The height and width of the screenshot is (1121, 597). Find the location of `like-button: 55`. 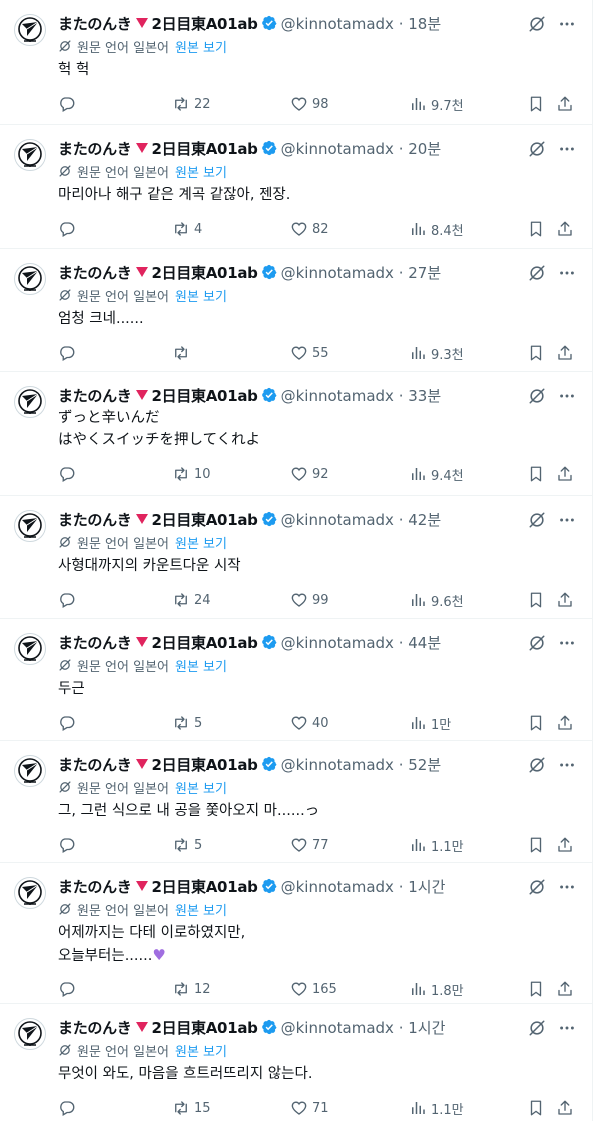

like-button: 55 is located at coordinates (309, 353).